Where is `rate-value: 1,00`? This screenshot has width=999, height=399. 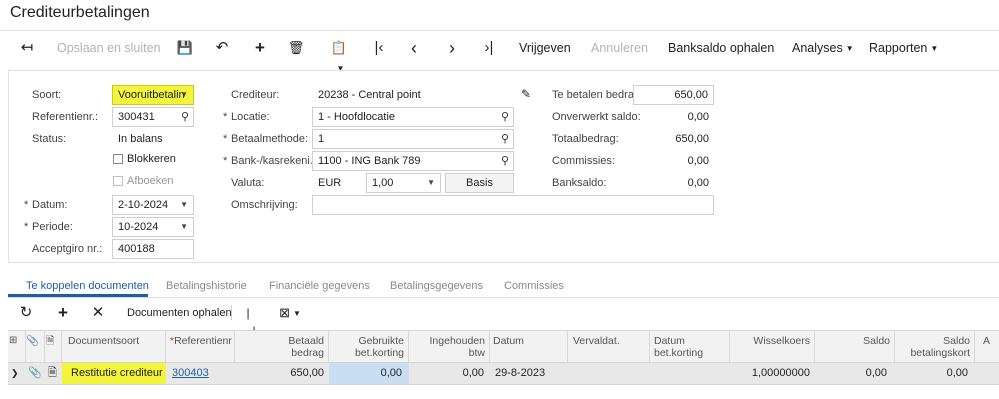
rate-value: 1,00 is located at coordinates (383, 183).